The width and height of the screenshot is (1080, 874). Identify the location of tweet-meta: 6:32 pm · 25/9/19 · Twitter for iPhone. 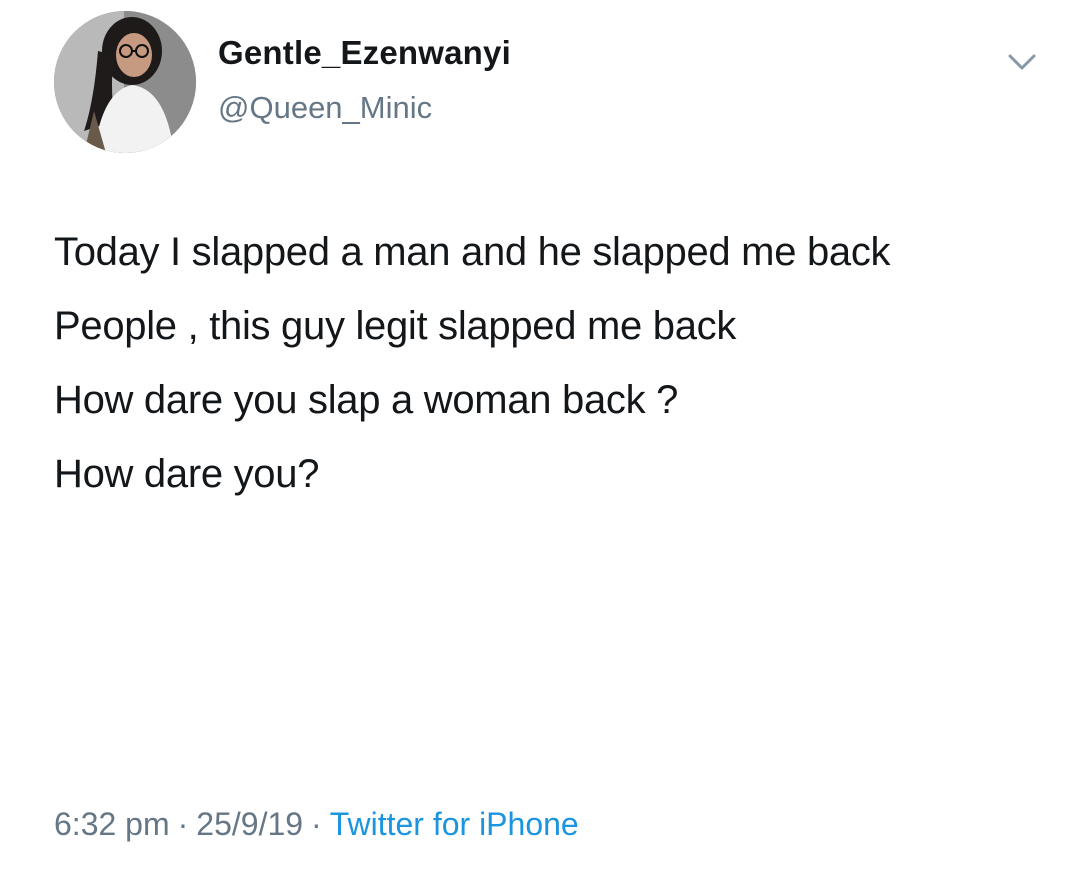
(316, 824).